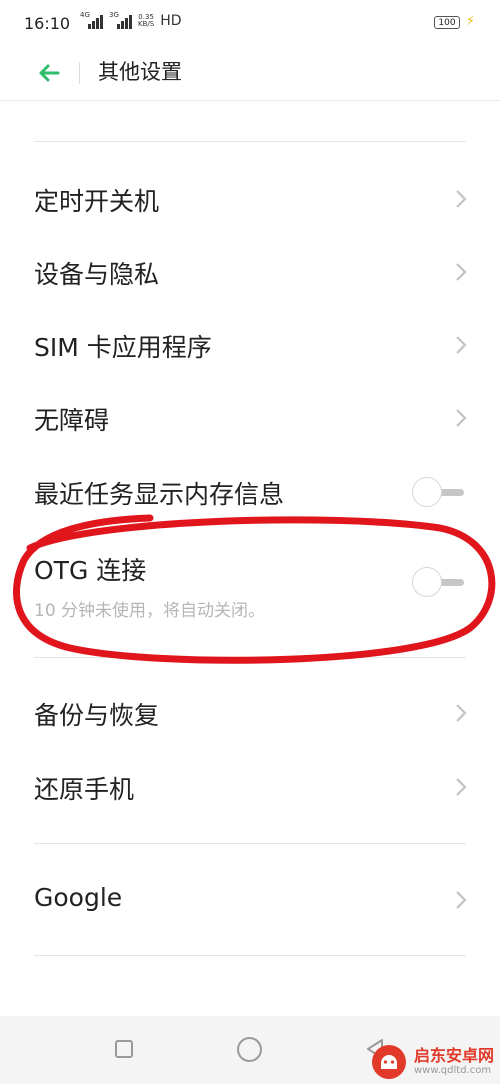 The width and height of the screenshot is (500, 1084). I want to click on recents-button, so click(124, 1049).